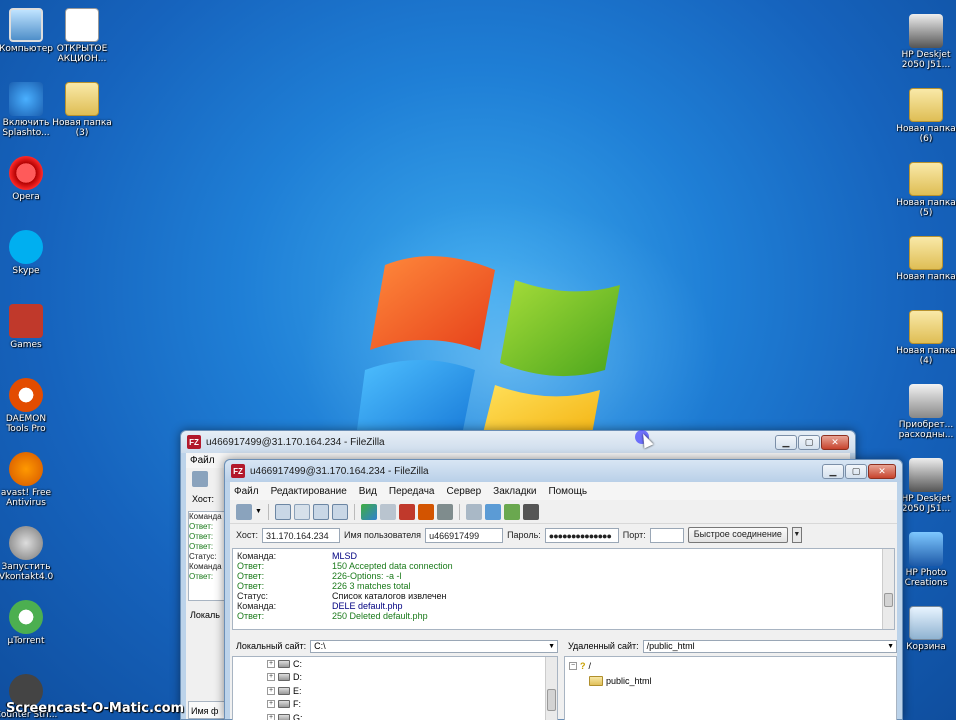  Describe the element at coordinates (444, 511) in the screenshot. I see `reconnect-icon` at that location.